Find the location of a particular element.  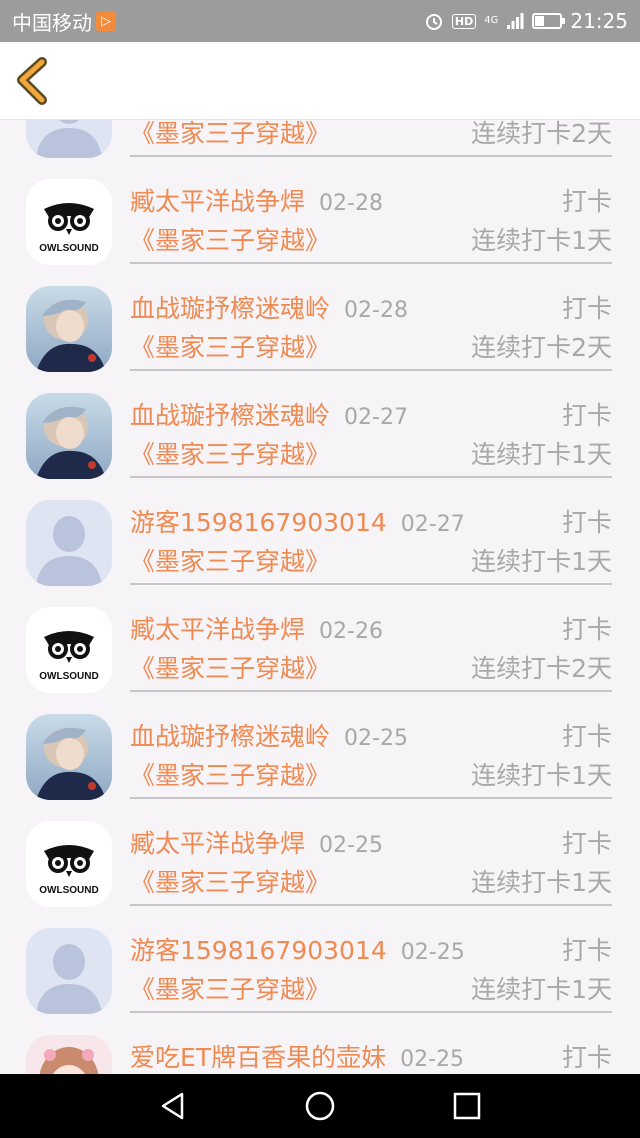

battery-icon is located at coordinates (549, 21).